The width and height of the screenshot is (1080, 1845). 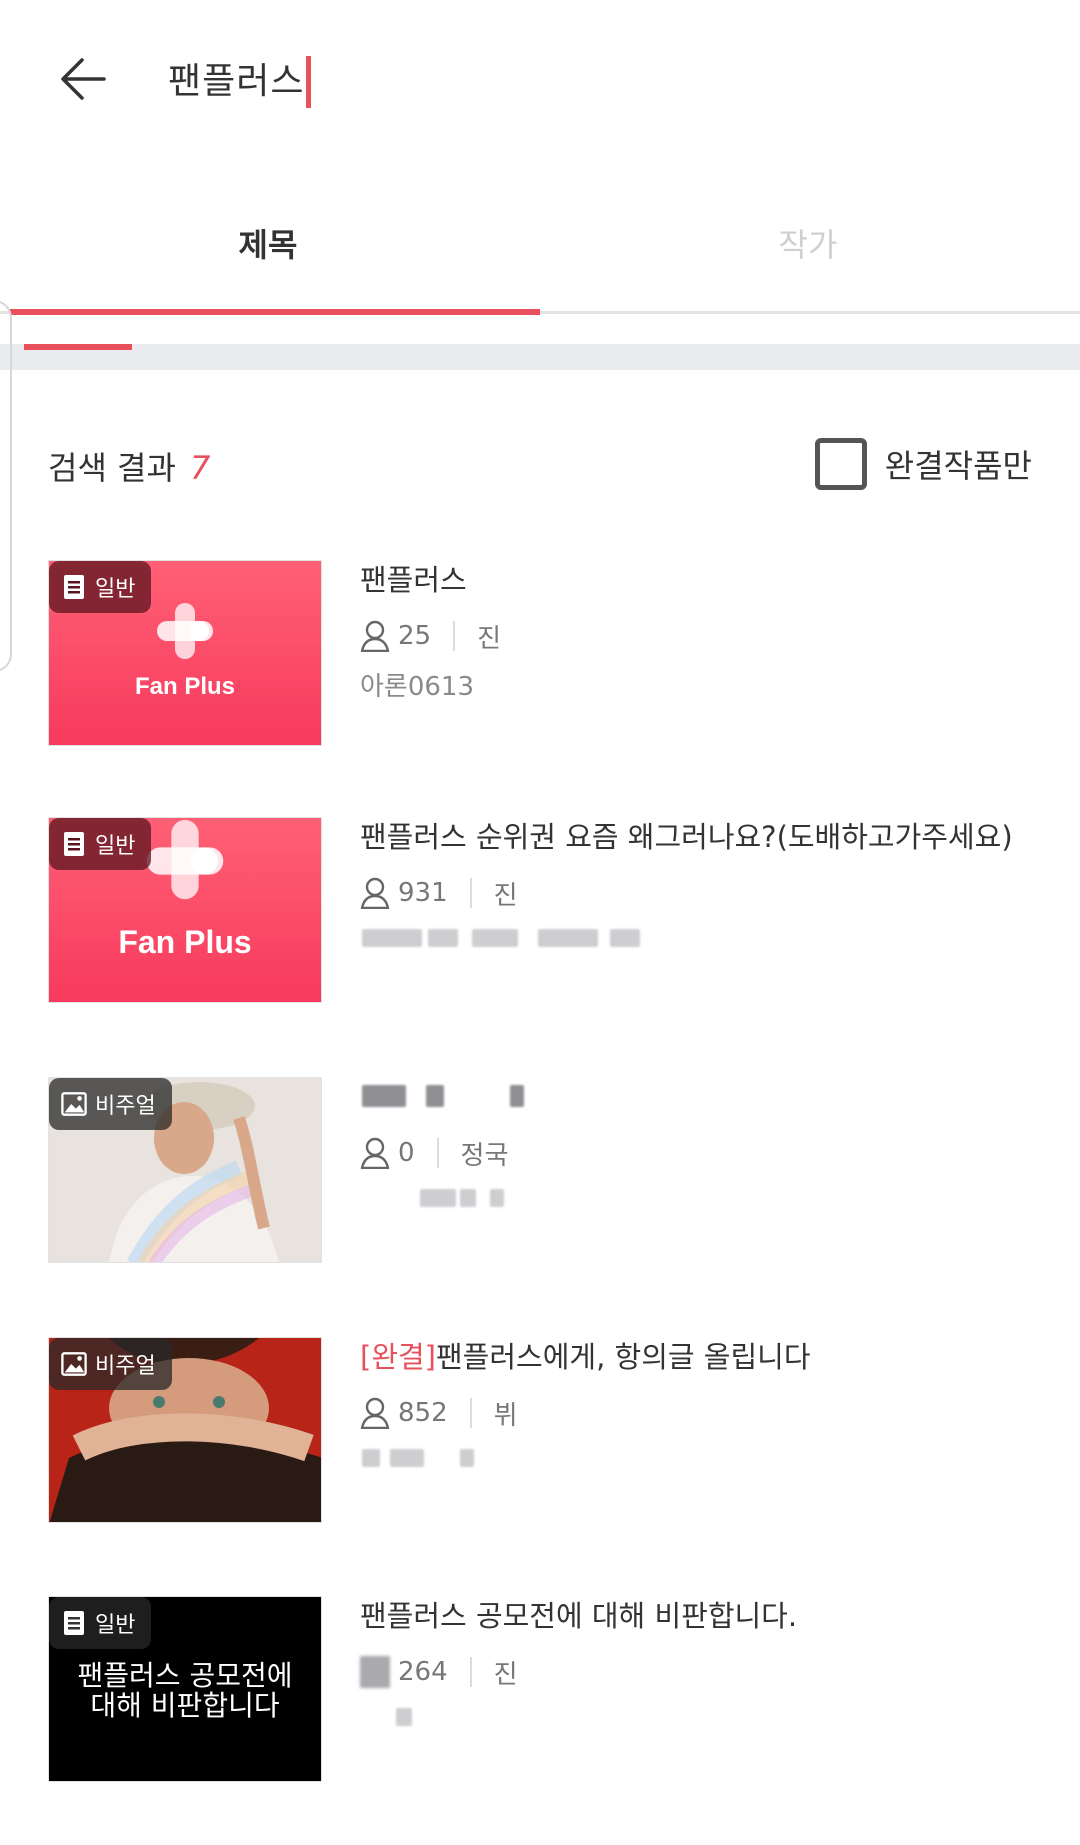 I want to click on scroll-indicator, so click(x=78, y=347).